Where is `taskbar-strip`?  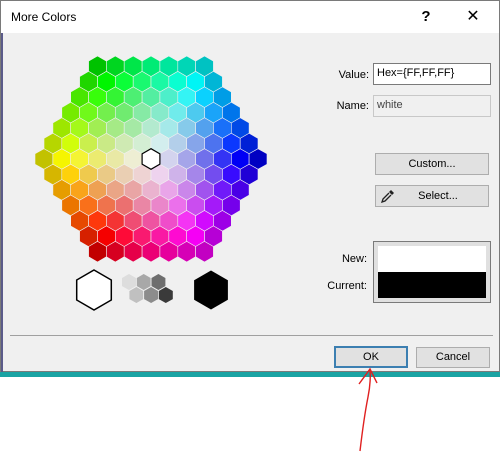 taskbar-strip is located at coordinates (250, 374).